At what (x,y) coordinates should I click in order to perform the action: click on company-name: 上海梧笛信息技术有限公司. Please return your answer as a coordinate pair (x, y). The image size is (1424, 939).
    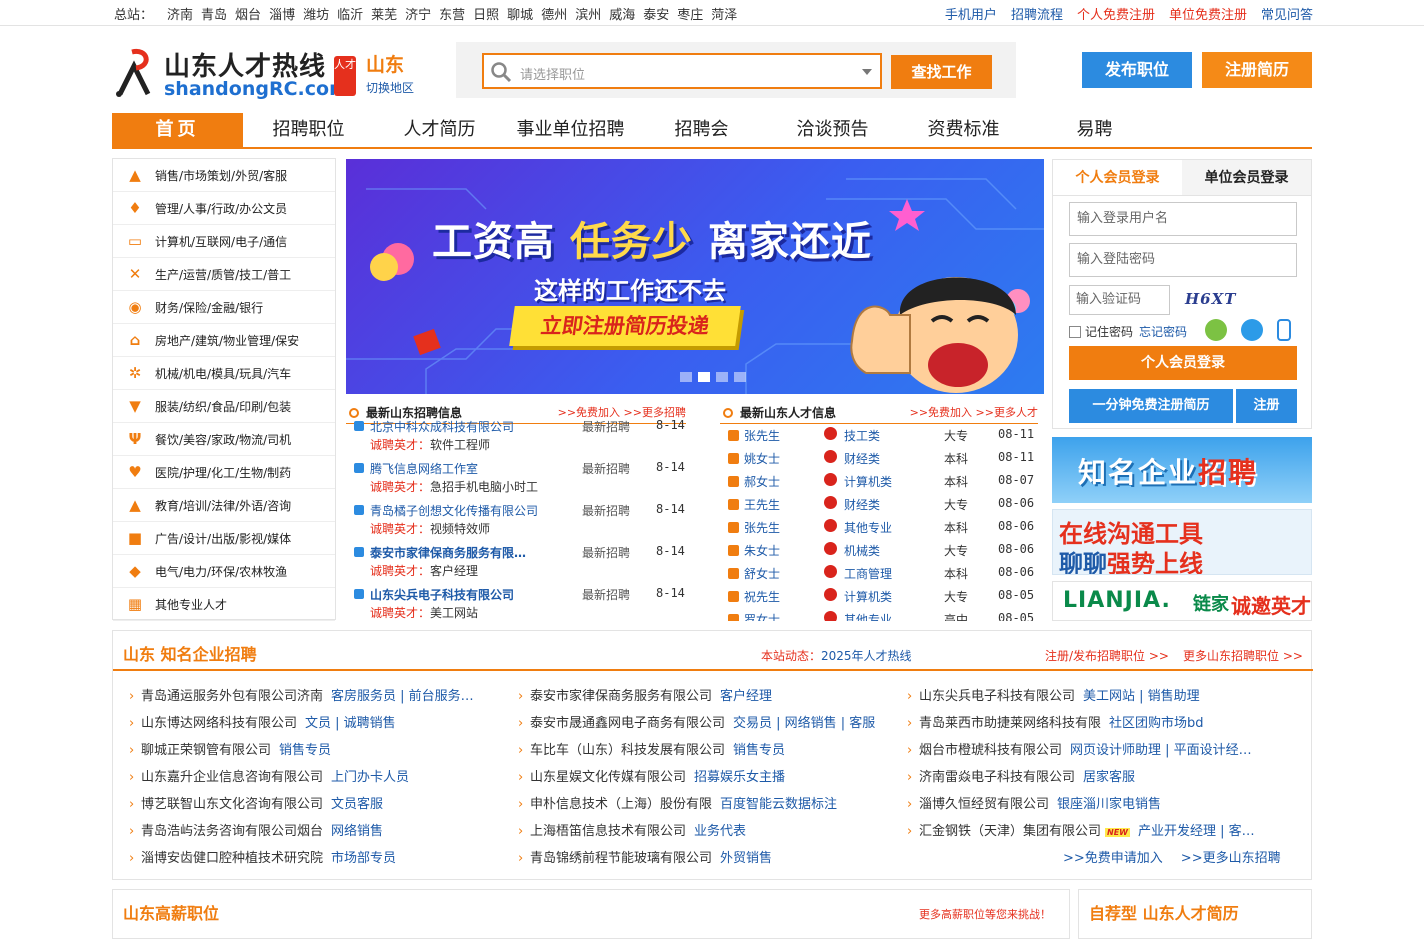
    Looking at the image, I should click on (608, 831).